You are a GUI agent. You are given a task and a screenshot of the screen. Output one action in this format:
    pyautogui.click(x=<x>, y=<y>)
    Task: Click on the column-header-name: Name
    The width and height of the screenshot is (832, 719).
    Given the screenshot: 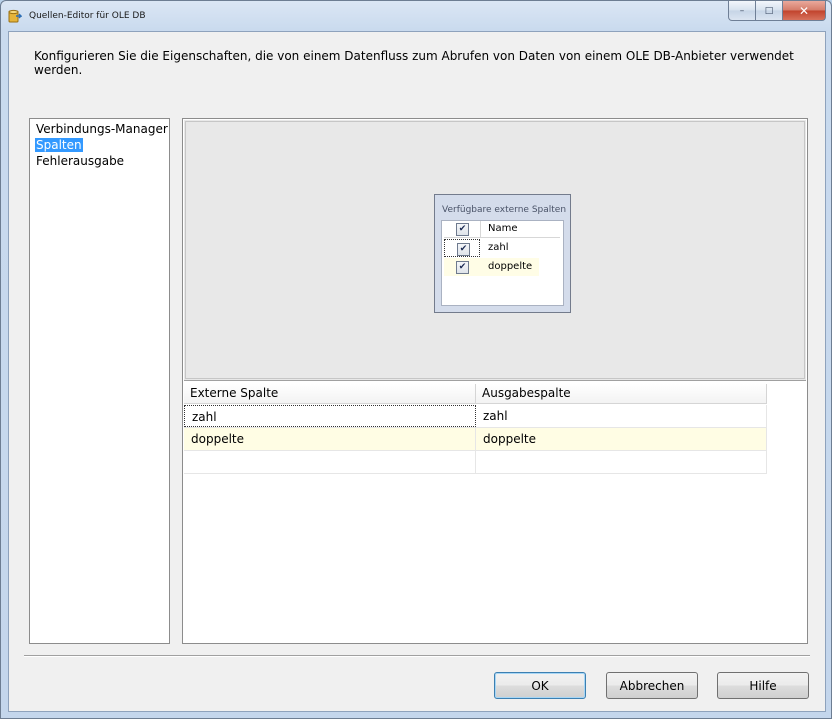 What is the action you would take?
    pyautogui.click(x=503, y=228)
    